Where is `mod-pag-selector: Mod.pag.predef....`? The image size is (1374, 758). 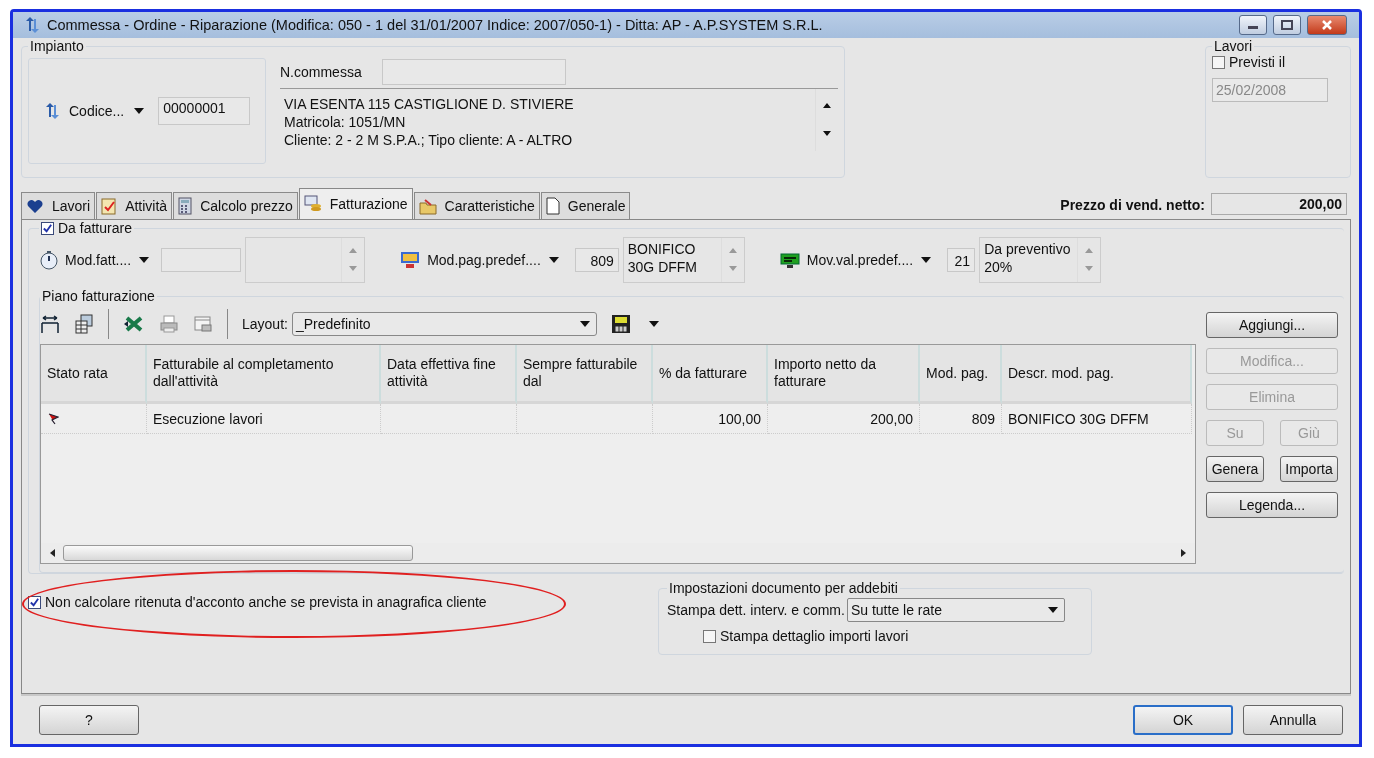 mod-pag-selector: Mod.pag.predef.... is located at coordinates (484, 260).